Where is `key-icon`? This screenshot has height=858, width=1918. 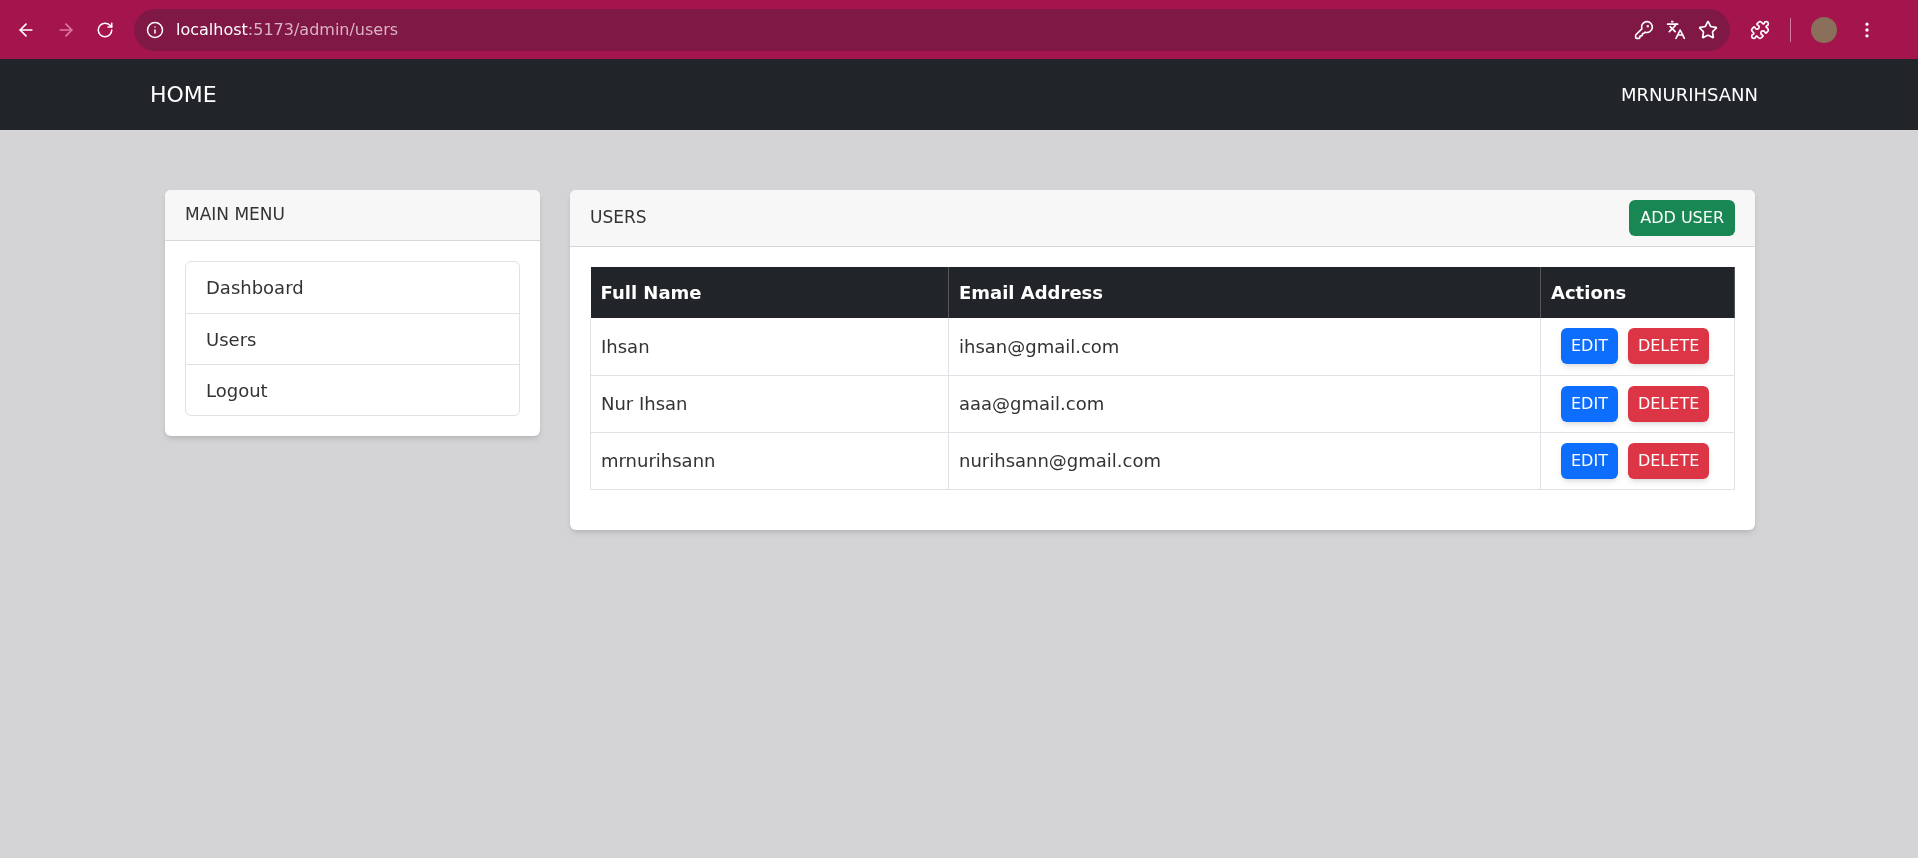 key-icon is located at coordinates (1644, 29).